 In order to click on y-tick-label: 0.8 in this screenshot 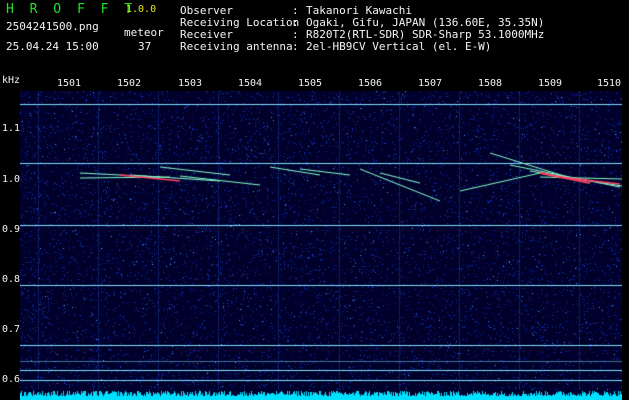, I will do `click(11, 279)`.